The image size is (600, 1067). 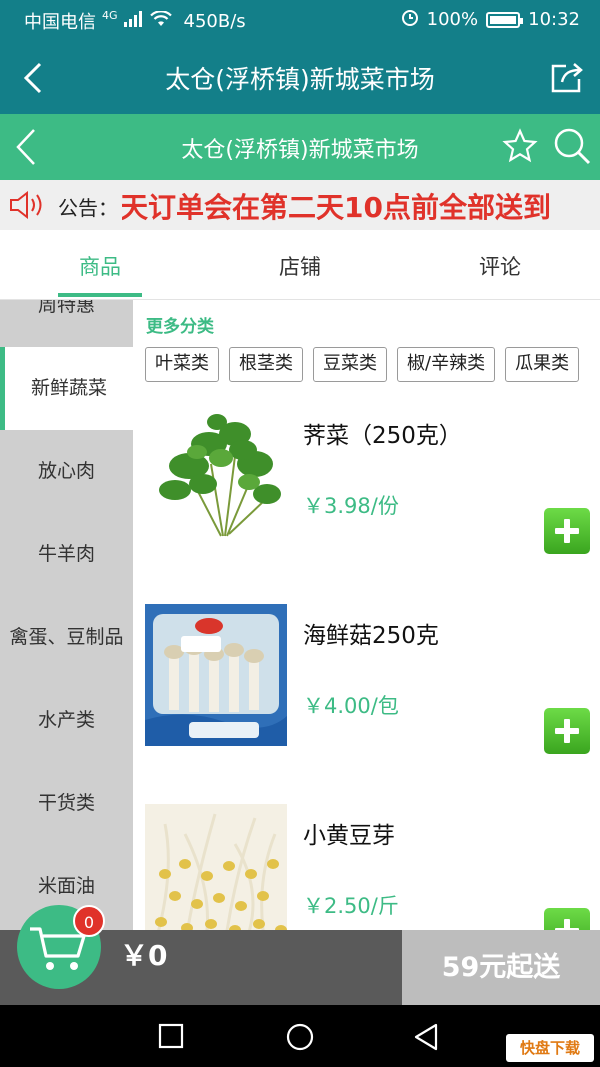 What do you see at coordinates (382, 436) in the screenshot?
I see `product-name: 荠菜（250克）` at bounding box center [382, 436].